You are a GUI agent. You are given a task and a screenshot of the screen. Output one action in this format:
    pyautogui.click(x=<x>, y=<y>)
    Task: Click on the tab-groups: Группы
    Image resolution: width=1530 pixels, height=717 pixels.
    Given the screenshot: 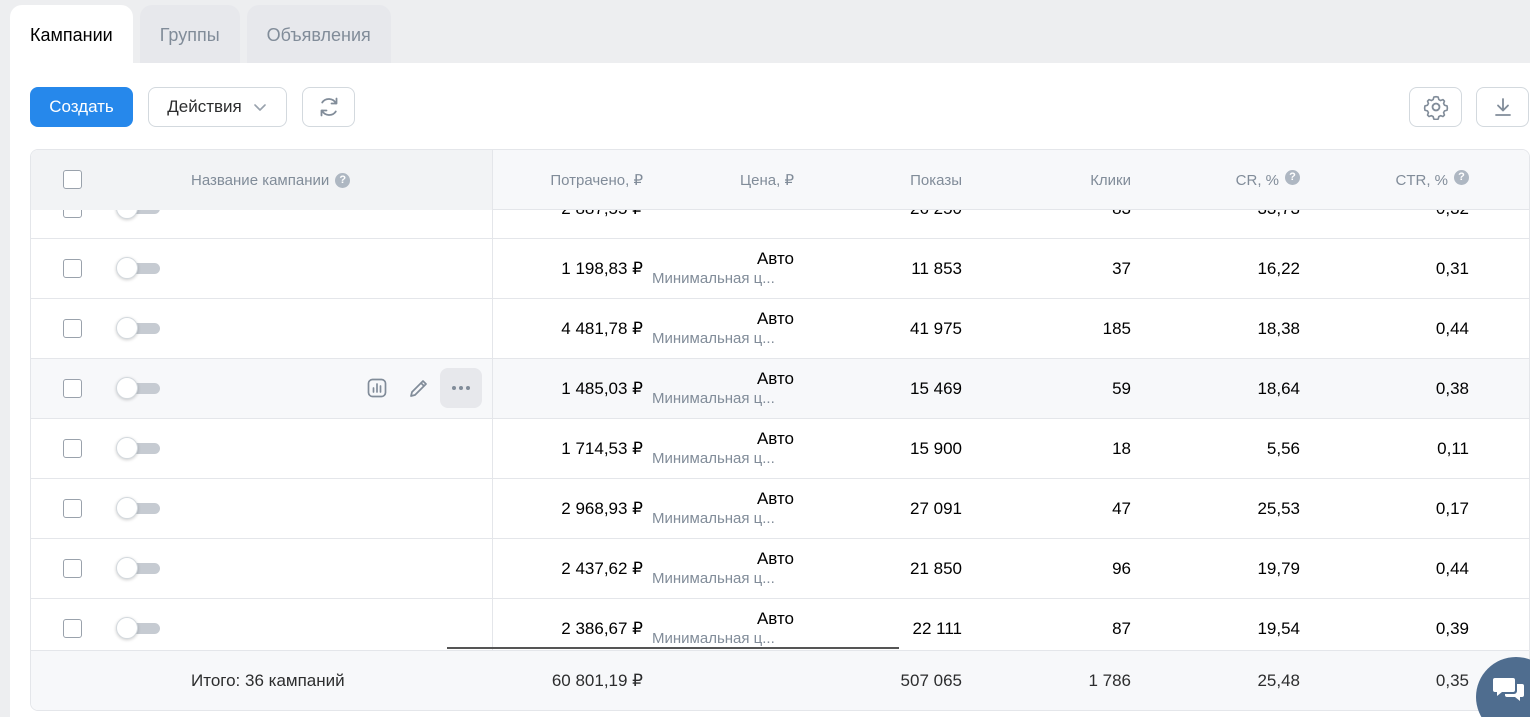 What is the action you would take?
    pyautogui.click(x=189, y=35)
    